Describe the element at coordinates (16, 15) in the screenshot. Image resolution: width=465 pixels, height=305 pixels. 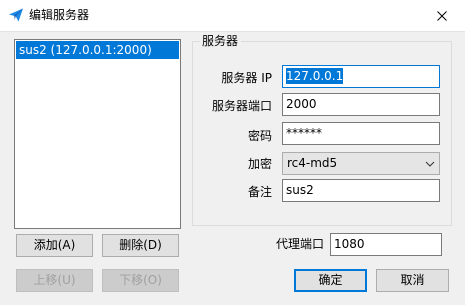
I see `paper-plane-icon` at that location.